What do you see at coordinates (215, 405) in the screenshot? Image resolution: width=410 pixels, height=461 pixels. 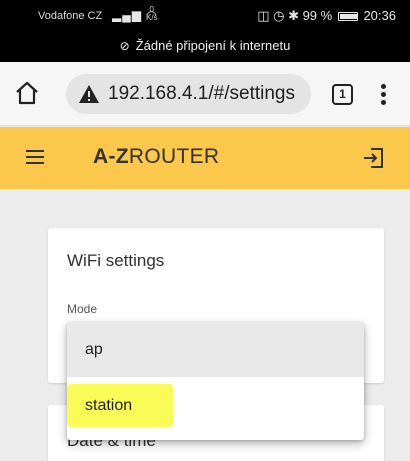 I see `dropdown-option-station: station` at bounding box center [215, 405].